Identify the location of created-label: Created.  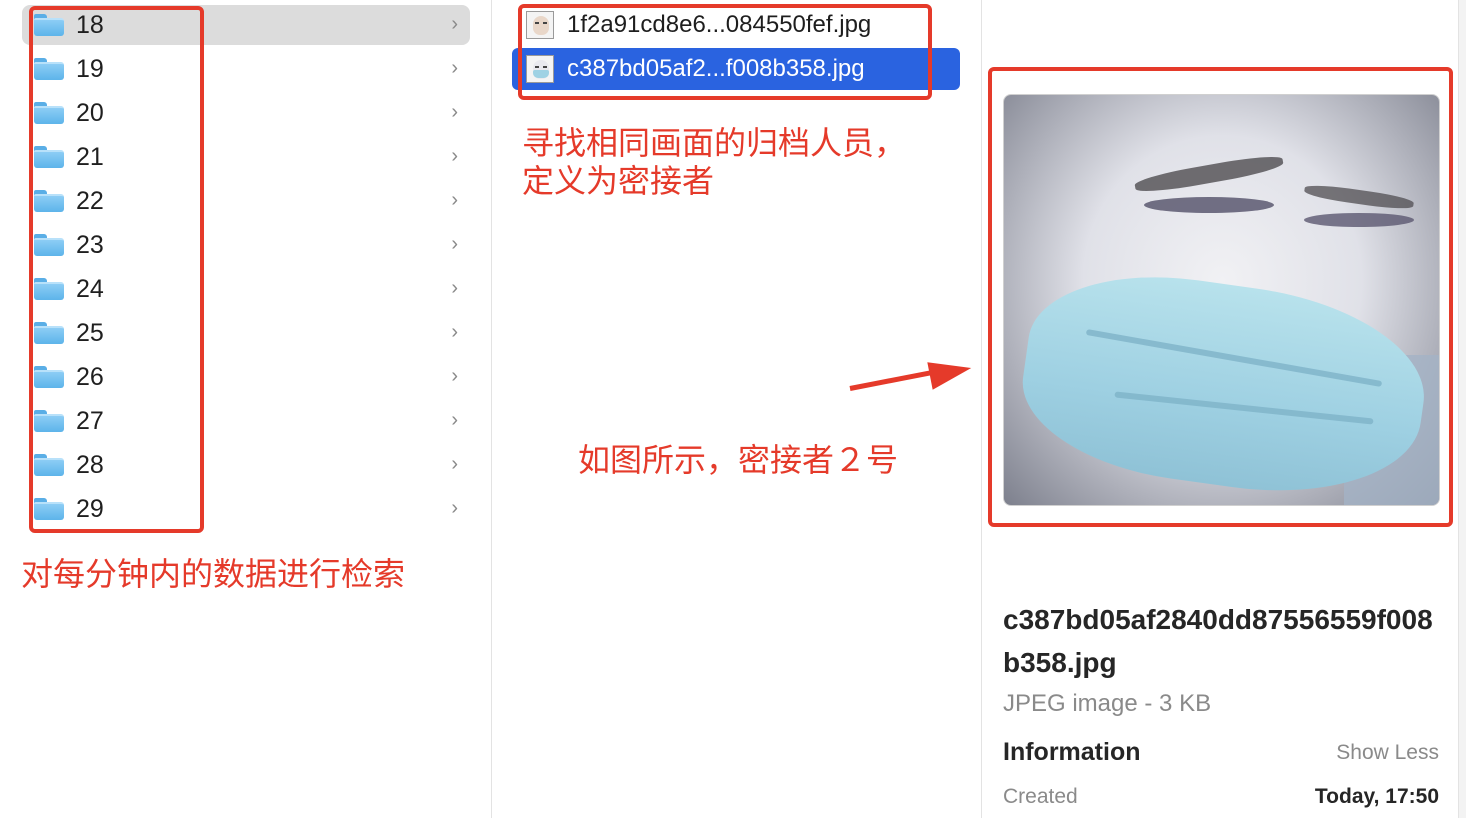
(1040, 796).